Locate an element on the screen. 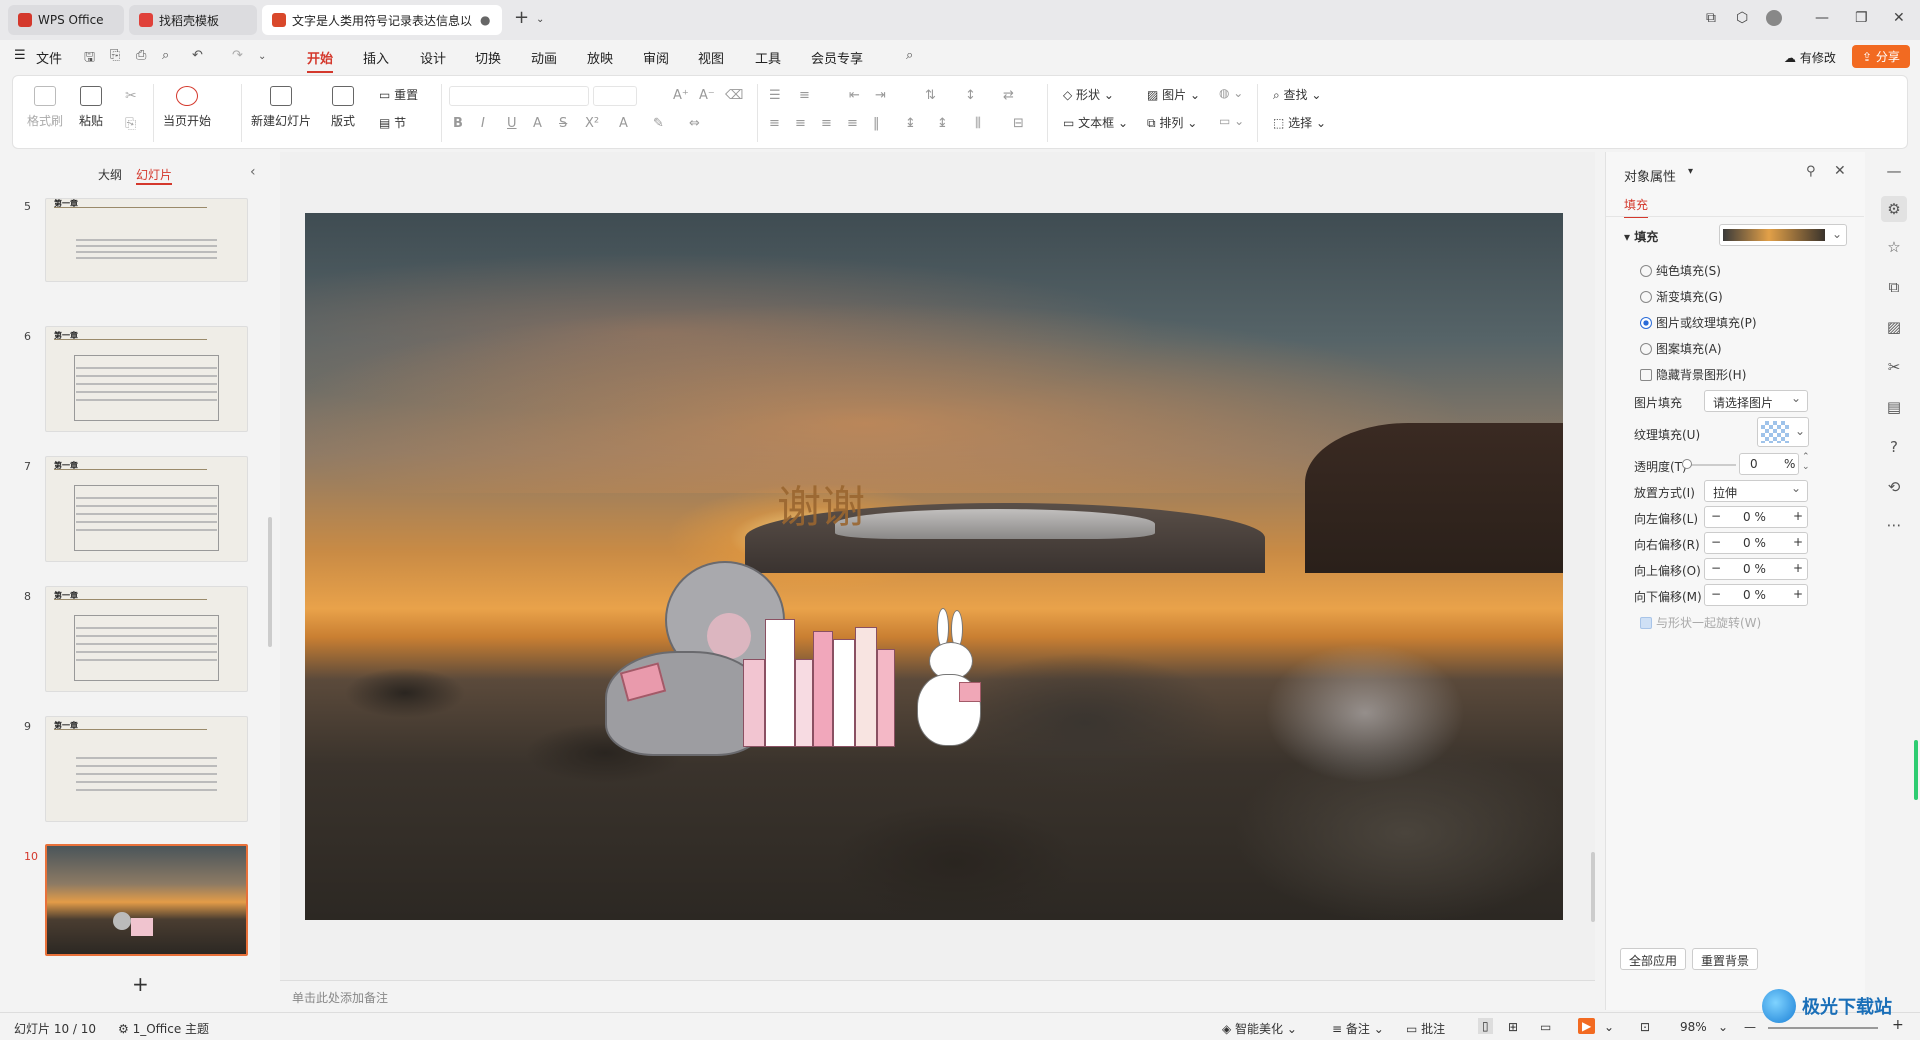  menu-insert: 插入 is located at coordinates (376, 57).